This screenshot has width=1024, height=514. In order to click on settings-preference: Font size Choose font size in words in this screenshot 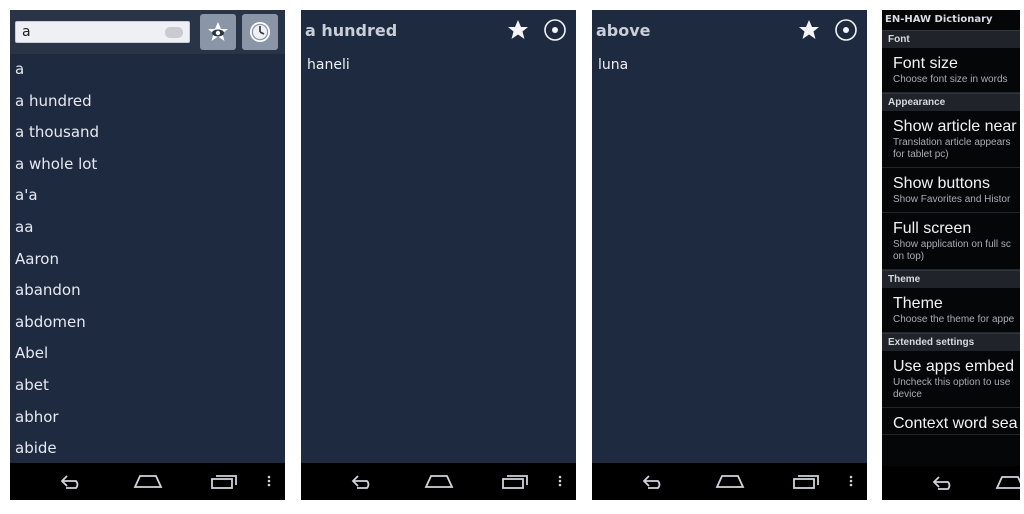, I will do `click(951, 70)`.